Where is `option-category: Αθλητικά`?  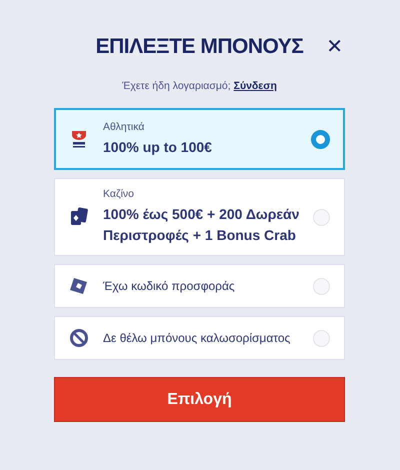
option-category: Αθλητικά is located at coordinates (124, 126).